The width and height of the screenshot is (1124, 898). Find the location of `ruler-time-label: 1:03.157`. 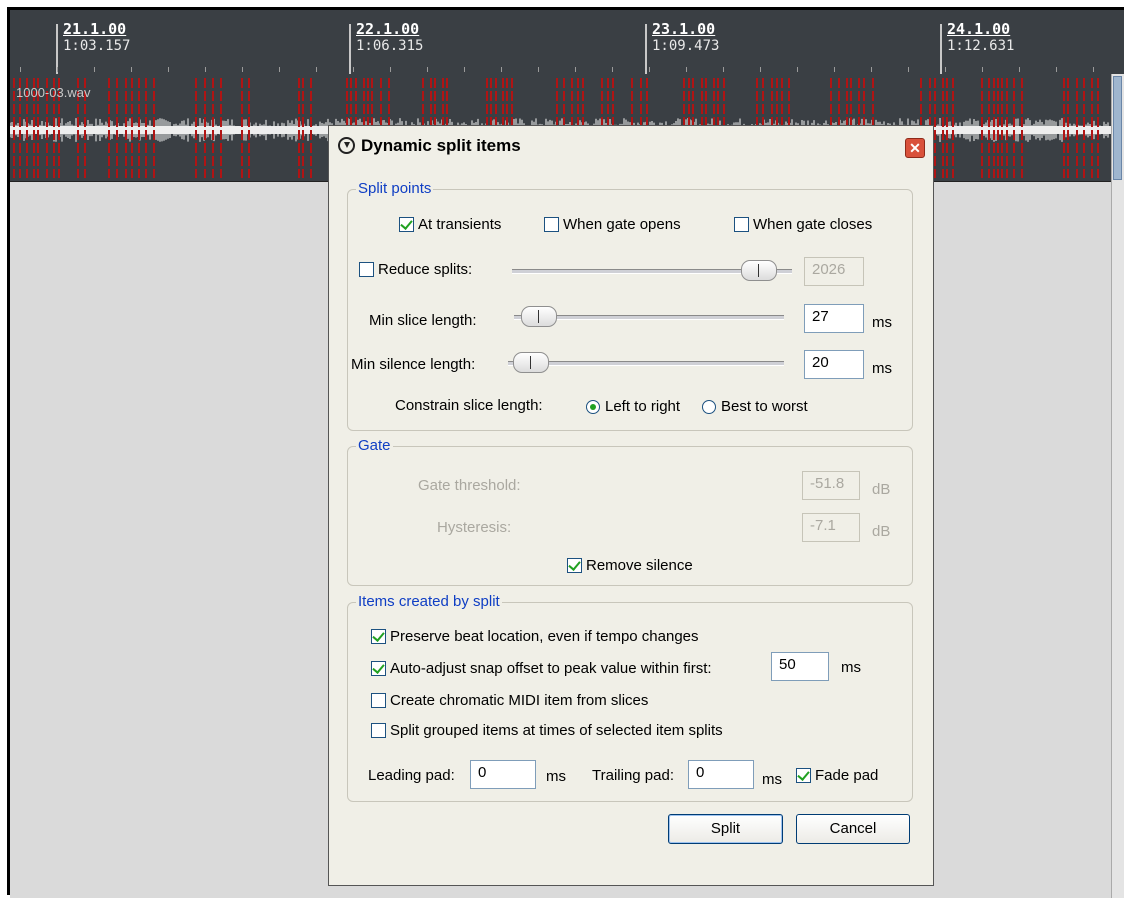

ruler-time-label: 1:03.157 is located at coordinates (97, 46).